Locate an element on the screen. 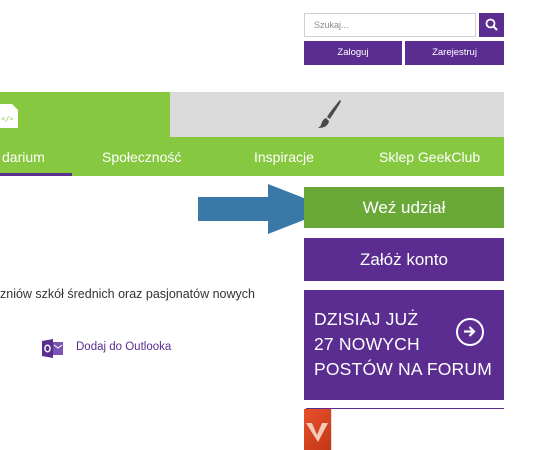  login-button: Zaloguj is located at coordinates (353, 53).